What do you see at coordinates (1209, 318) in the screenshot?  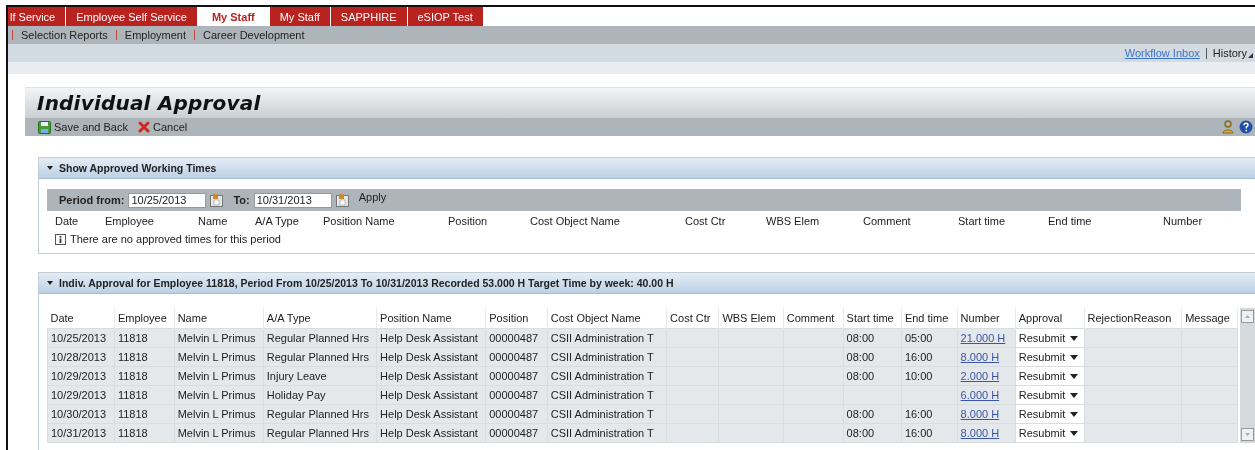 I see `column-header: Message` at bounding box center [1209, 318].